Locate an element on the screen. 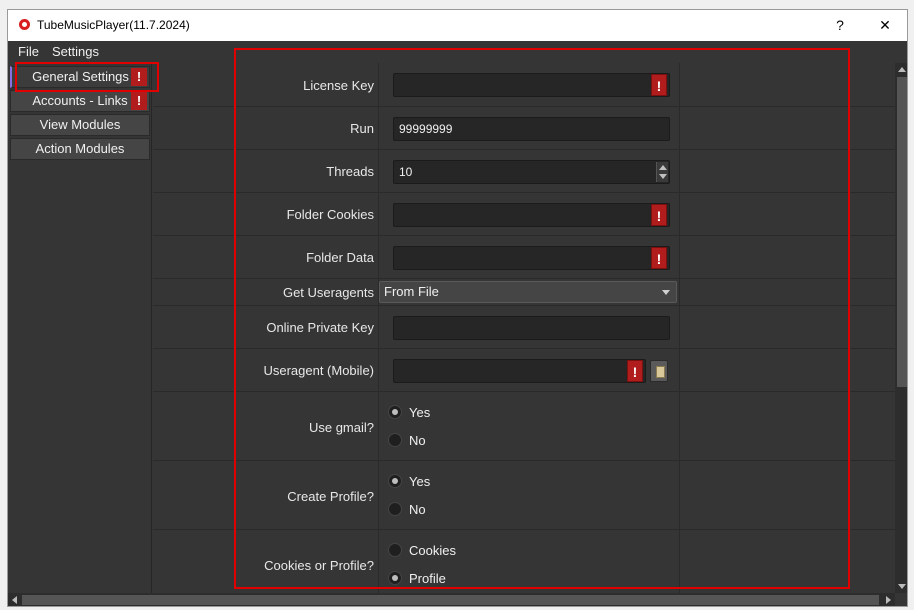 This screenshot has height=610, width=914. sidebar-item-view-modules: View Modules is located at coordinates (80, 125).